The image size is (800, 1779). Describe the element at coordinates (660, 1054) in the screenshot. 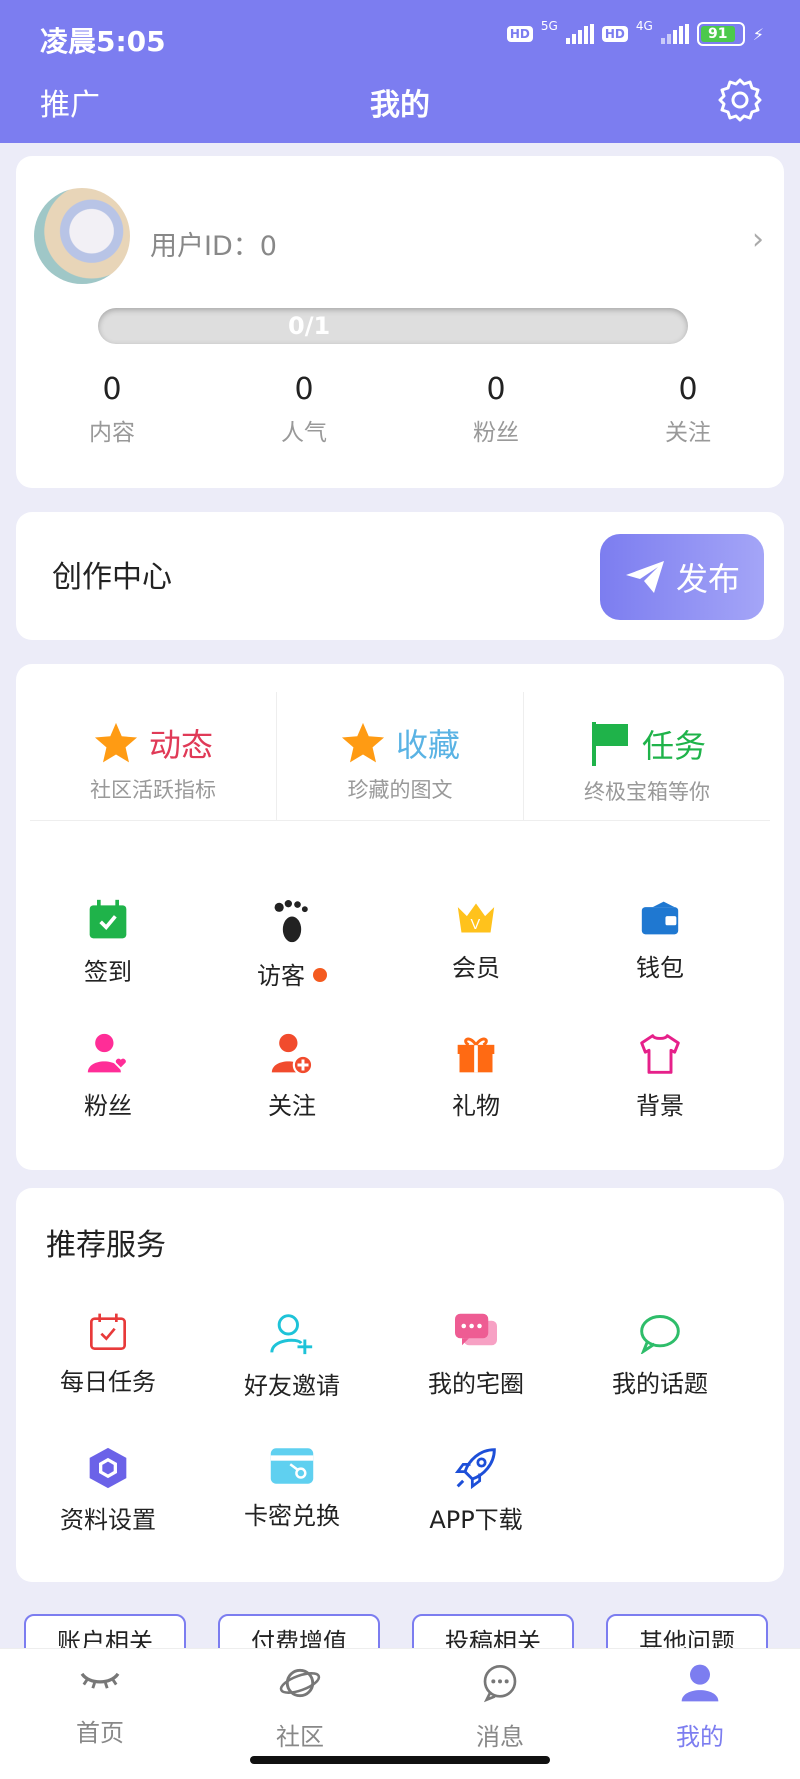

I see `shirt-icon` at that location.